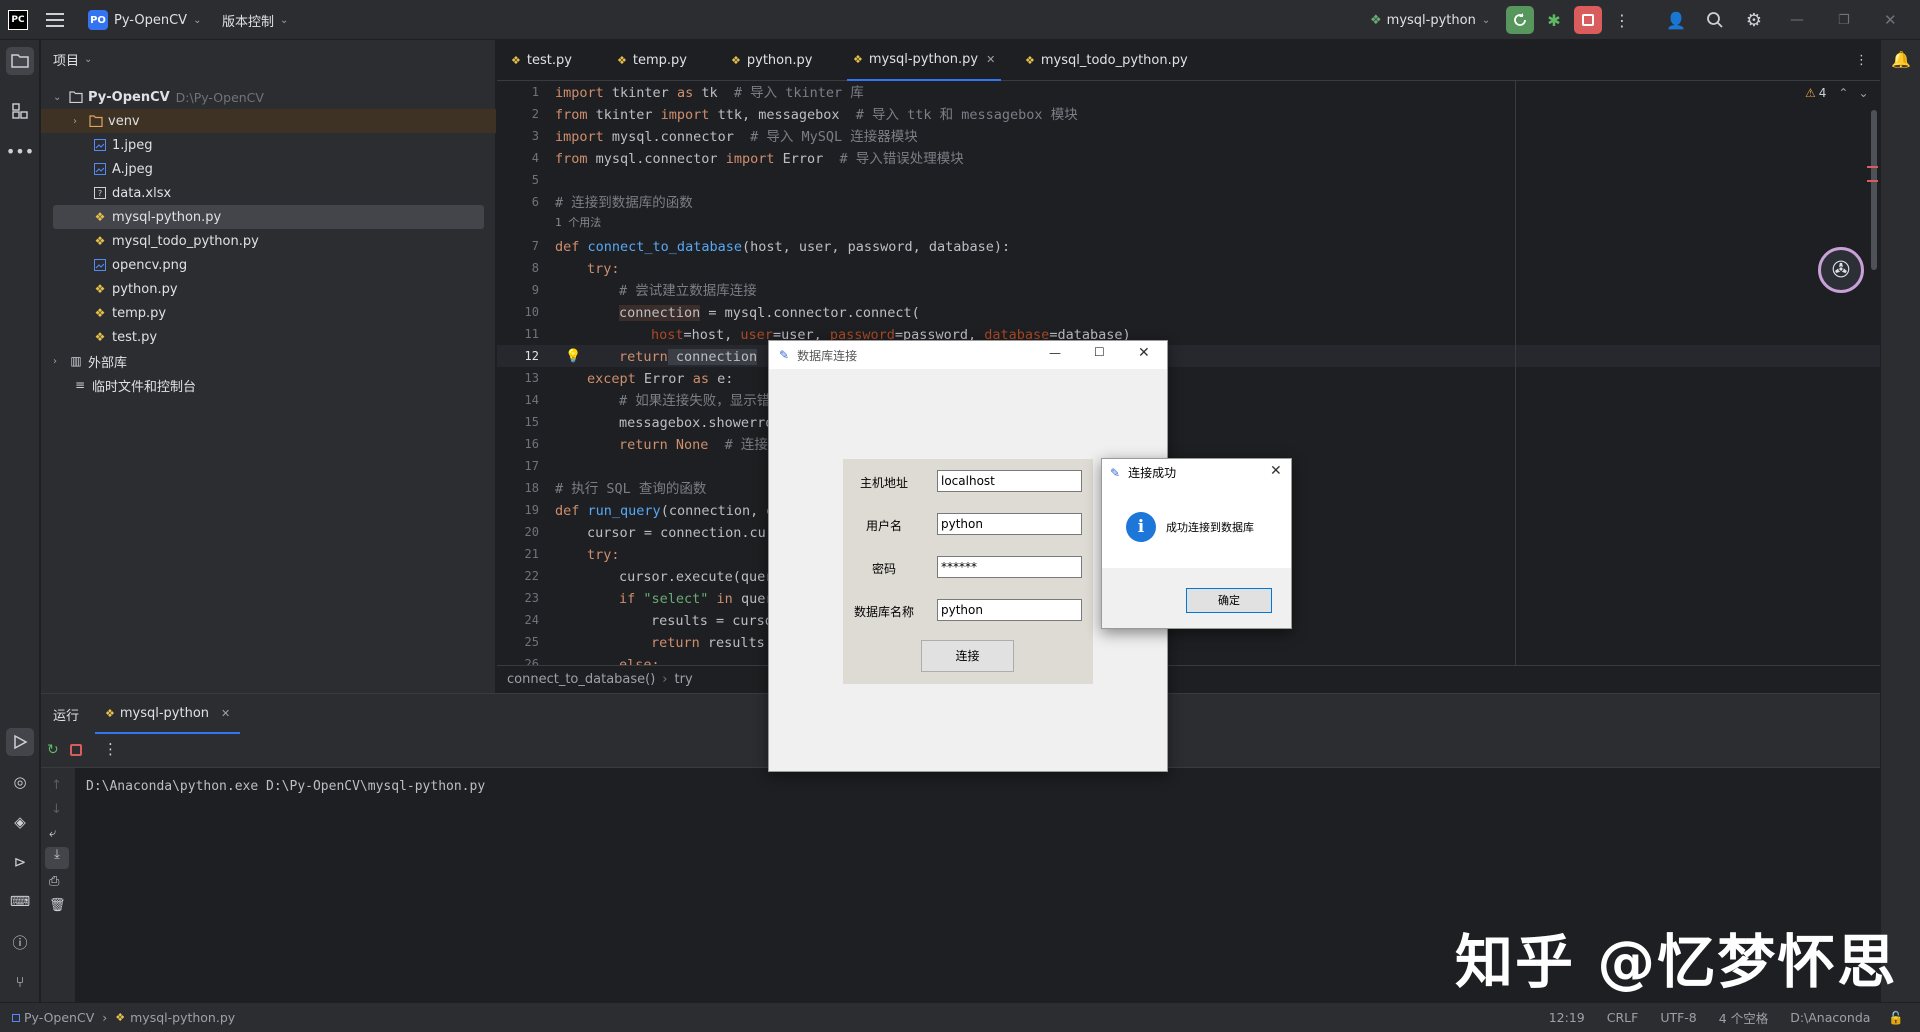 The width and height of the screenshot is (1920, 1032). I want to click on tab-test-py: ❖ test.py, so click(541, 60).